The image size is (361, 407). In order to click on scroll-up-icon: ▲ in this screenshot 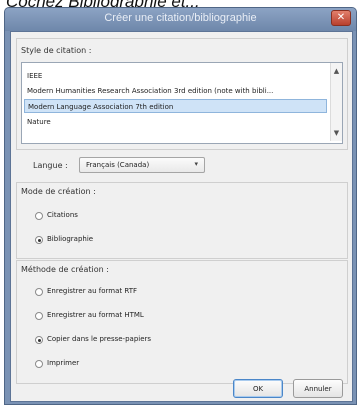, I will do `click(336, 71)`.